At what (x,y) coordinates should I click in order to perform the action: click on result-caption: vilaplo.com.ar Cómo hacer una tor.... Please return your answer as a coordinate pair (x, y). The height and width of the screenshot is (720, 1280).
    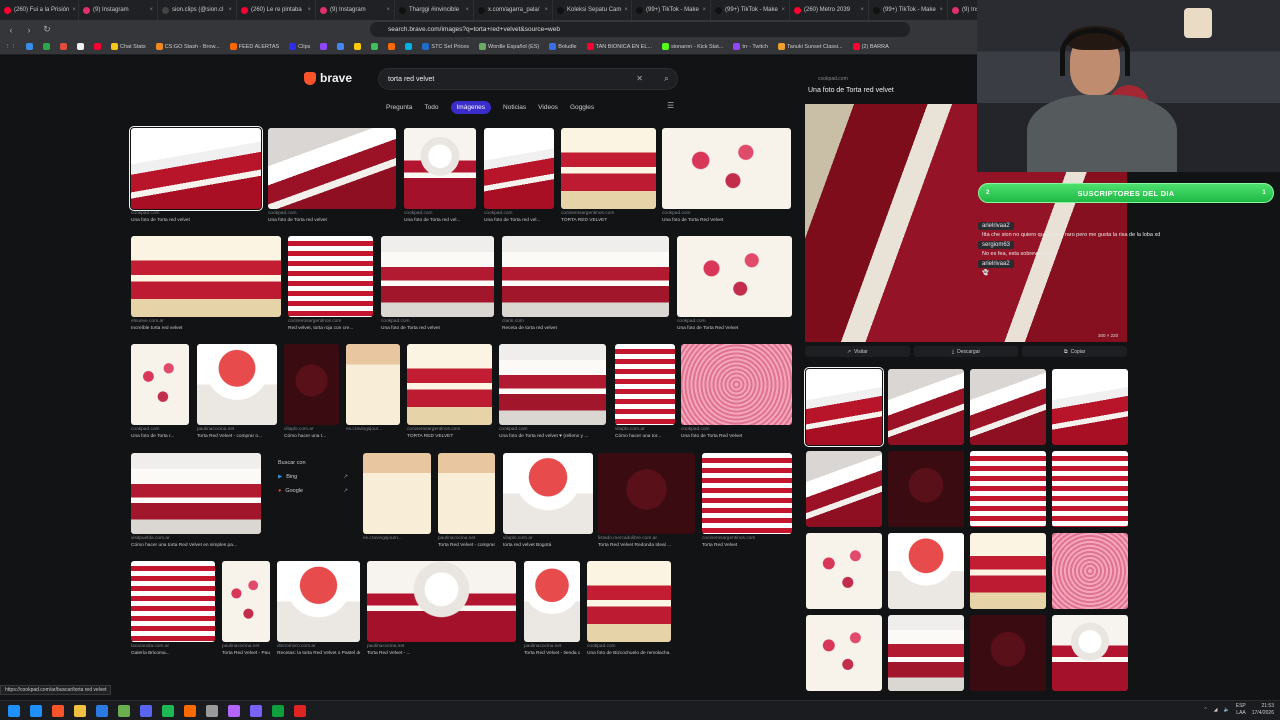
    Looking at the image, I should click on (645, 433).